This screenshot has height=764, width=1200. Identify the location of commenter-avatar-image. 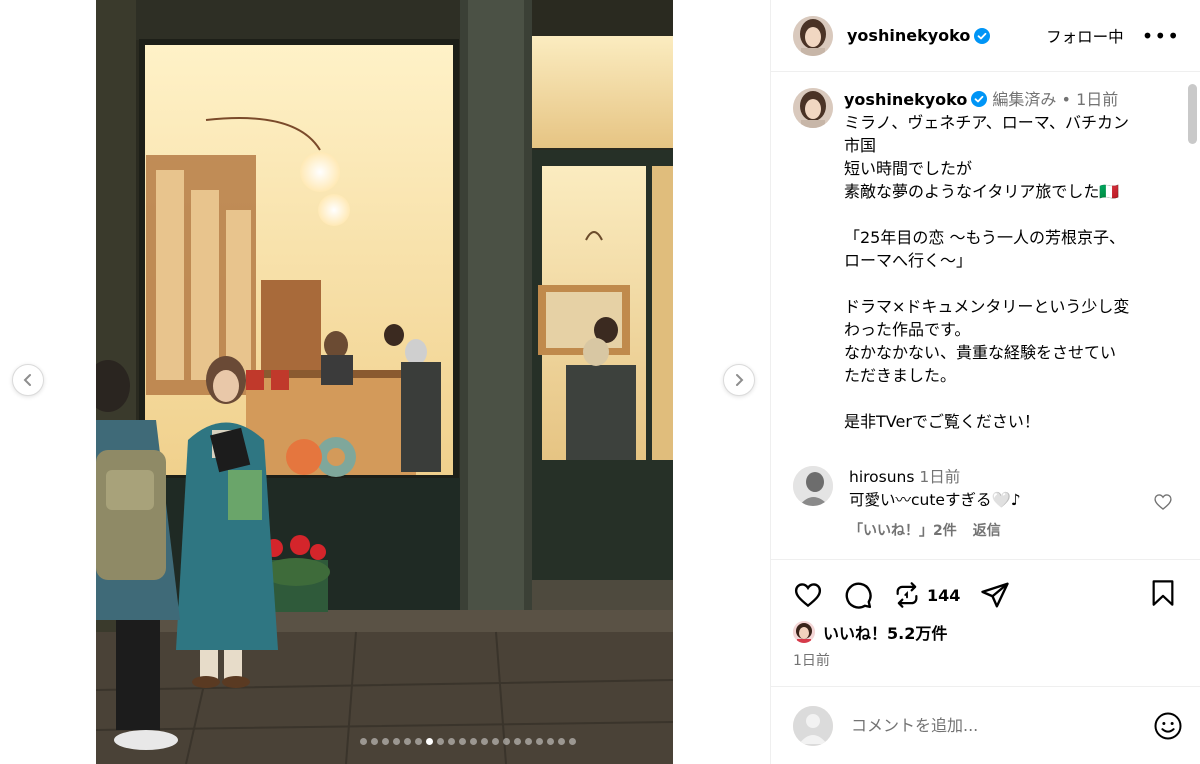
(813, 486).